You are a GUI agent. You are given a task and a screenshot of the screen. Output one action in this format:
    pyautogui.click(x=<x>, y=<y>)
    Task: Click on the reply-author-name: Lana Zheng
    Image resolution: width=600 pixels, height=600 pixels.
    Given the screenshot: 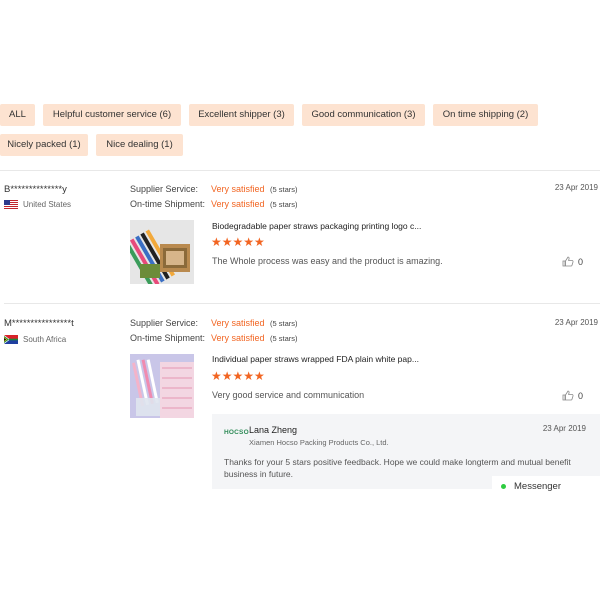 What is the action you would take?
    pyautogui.click(x=273, y=430)
    